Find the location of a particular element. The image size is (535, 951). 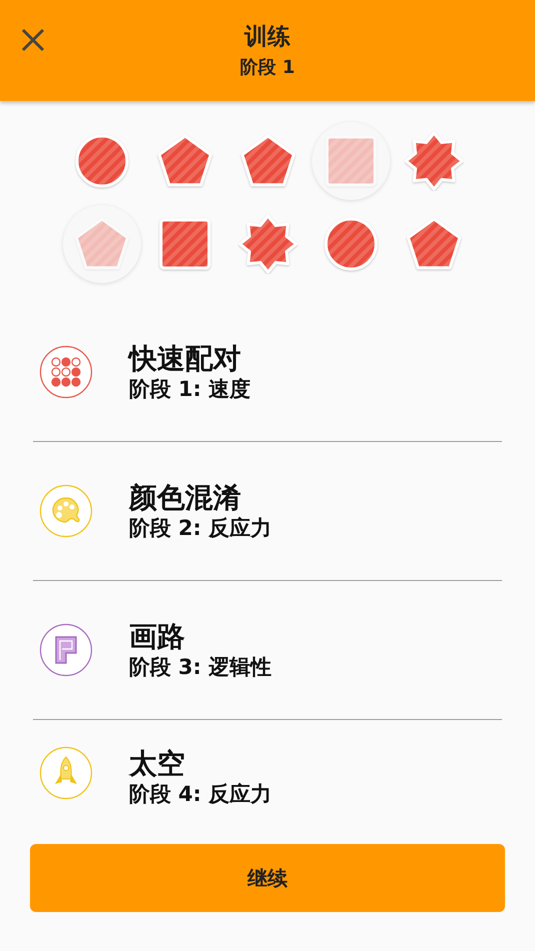

game-title: 快速配对 is located at coordinates (190, 358).